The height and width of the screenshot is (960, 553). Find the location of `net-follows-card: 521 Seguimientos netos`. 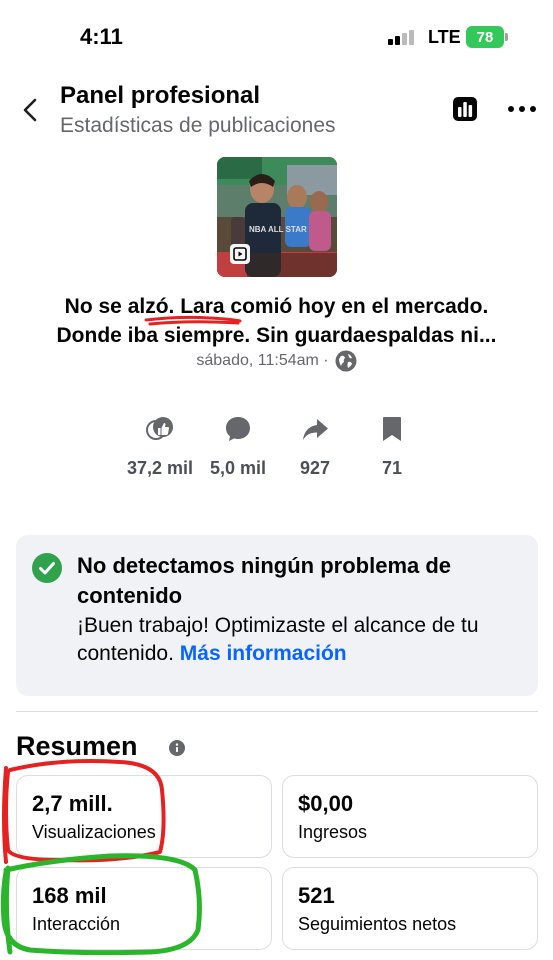

net-follows-card: 521 Seguimientos netos is located at coordinates (410, 908).